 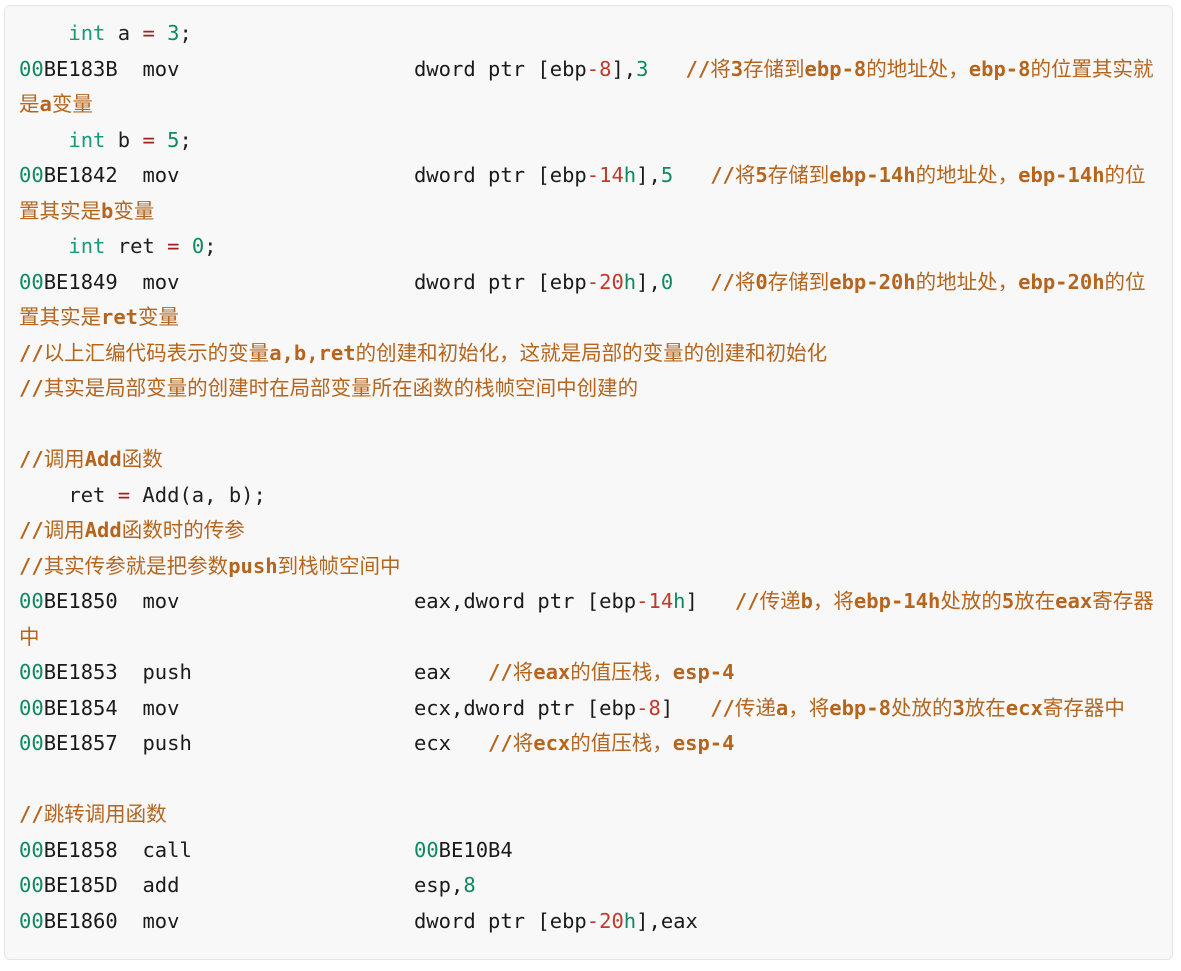 What do you see at coordinates (130, 33) in the screenshot?
I see `code-line-source: int a = 3;` at bounding box center [130, 33].